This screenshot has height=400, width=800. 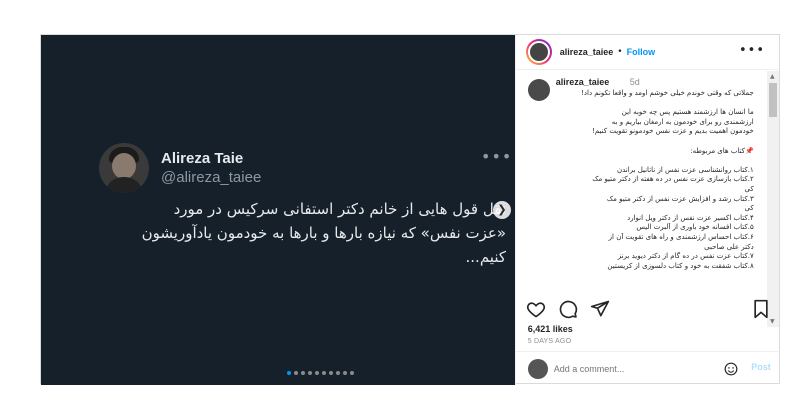 I want to click on add-comment-row: Post, so click(x=648, y=368).